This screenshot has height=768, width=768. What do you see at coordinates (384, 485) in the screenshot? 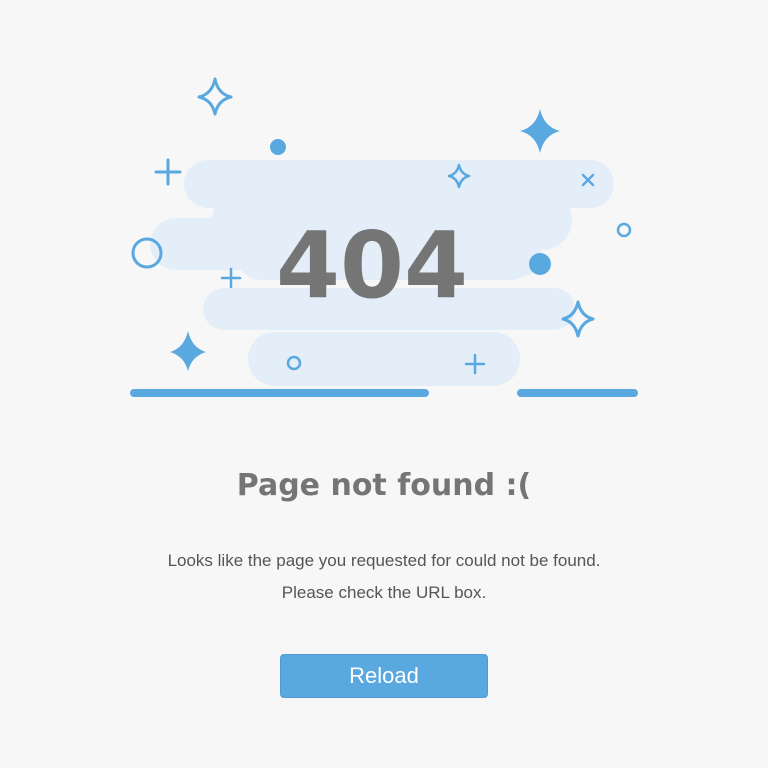
I see `page-title: Page not found :(` at bounding box center [384, 485].